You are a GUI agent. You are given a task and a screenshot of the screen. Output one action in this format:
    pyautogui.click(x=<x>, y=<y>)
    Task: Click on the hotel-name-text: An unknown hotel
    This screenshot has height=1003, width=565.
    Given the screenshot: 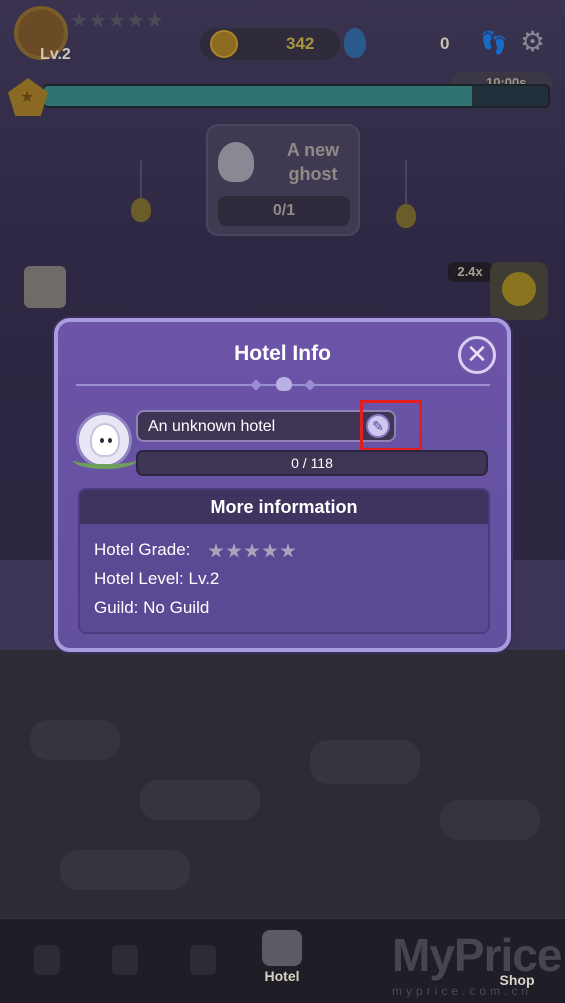 What is the action you would take?
    pyautogui.click(x=212, y=426)
    